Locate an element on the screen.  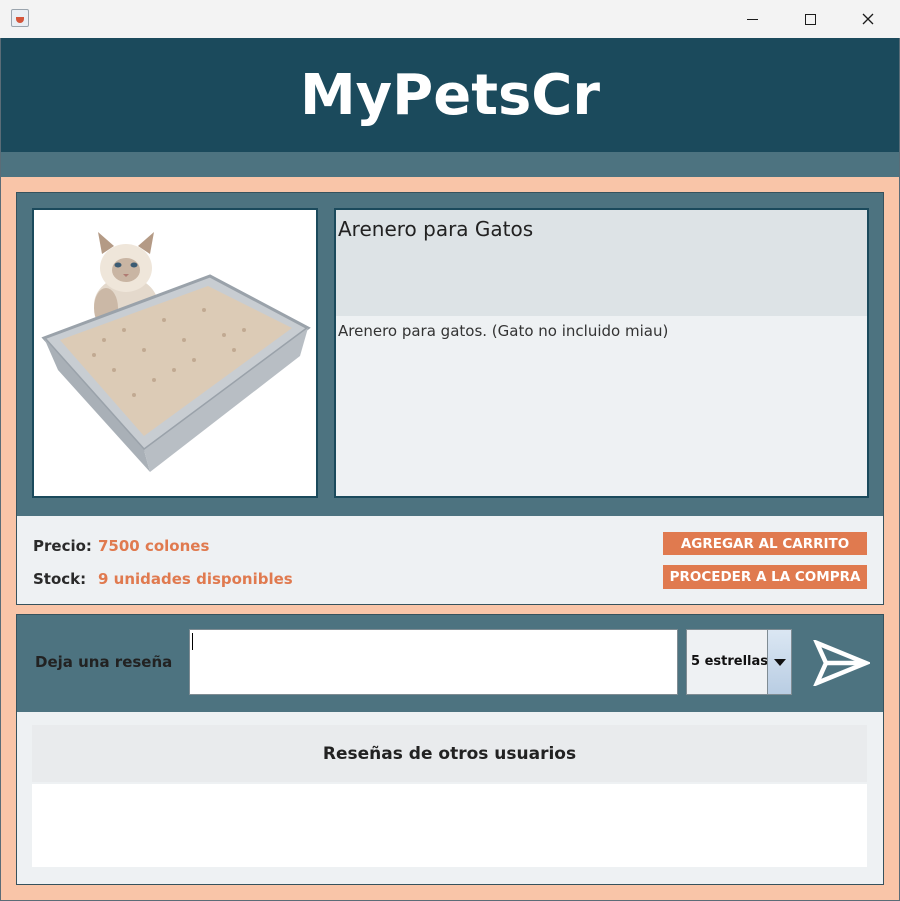
app-title: MyPetsCr is located at coordinates (450, 95).